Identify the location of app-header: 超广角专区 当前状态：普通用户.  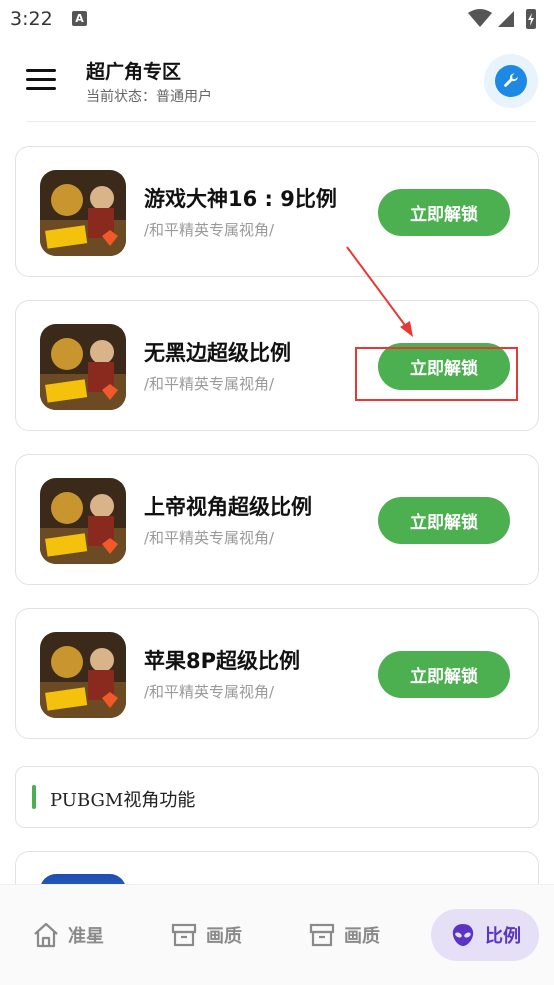
(277, 81).